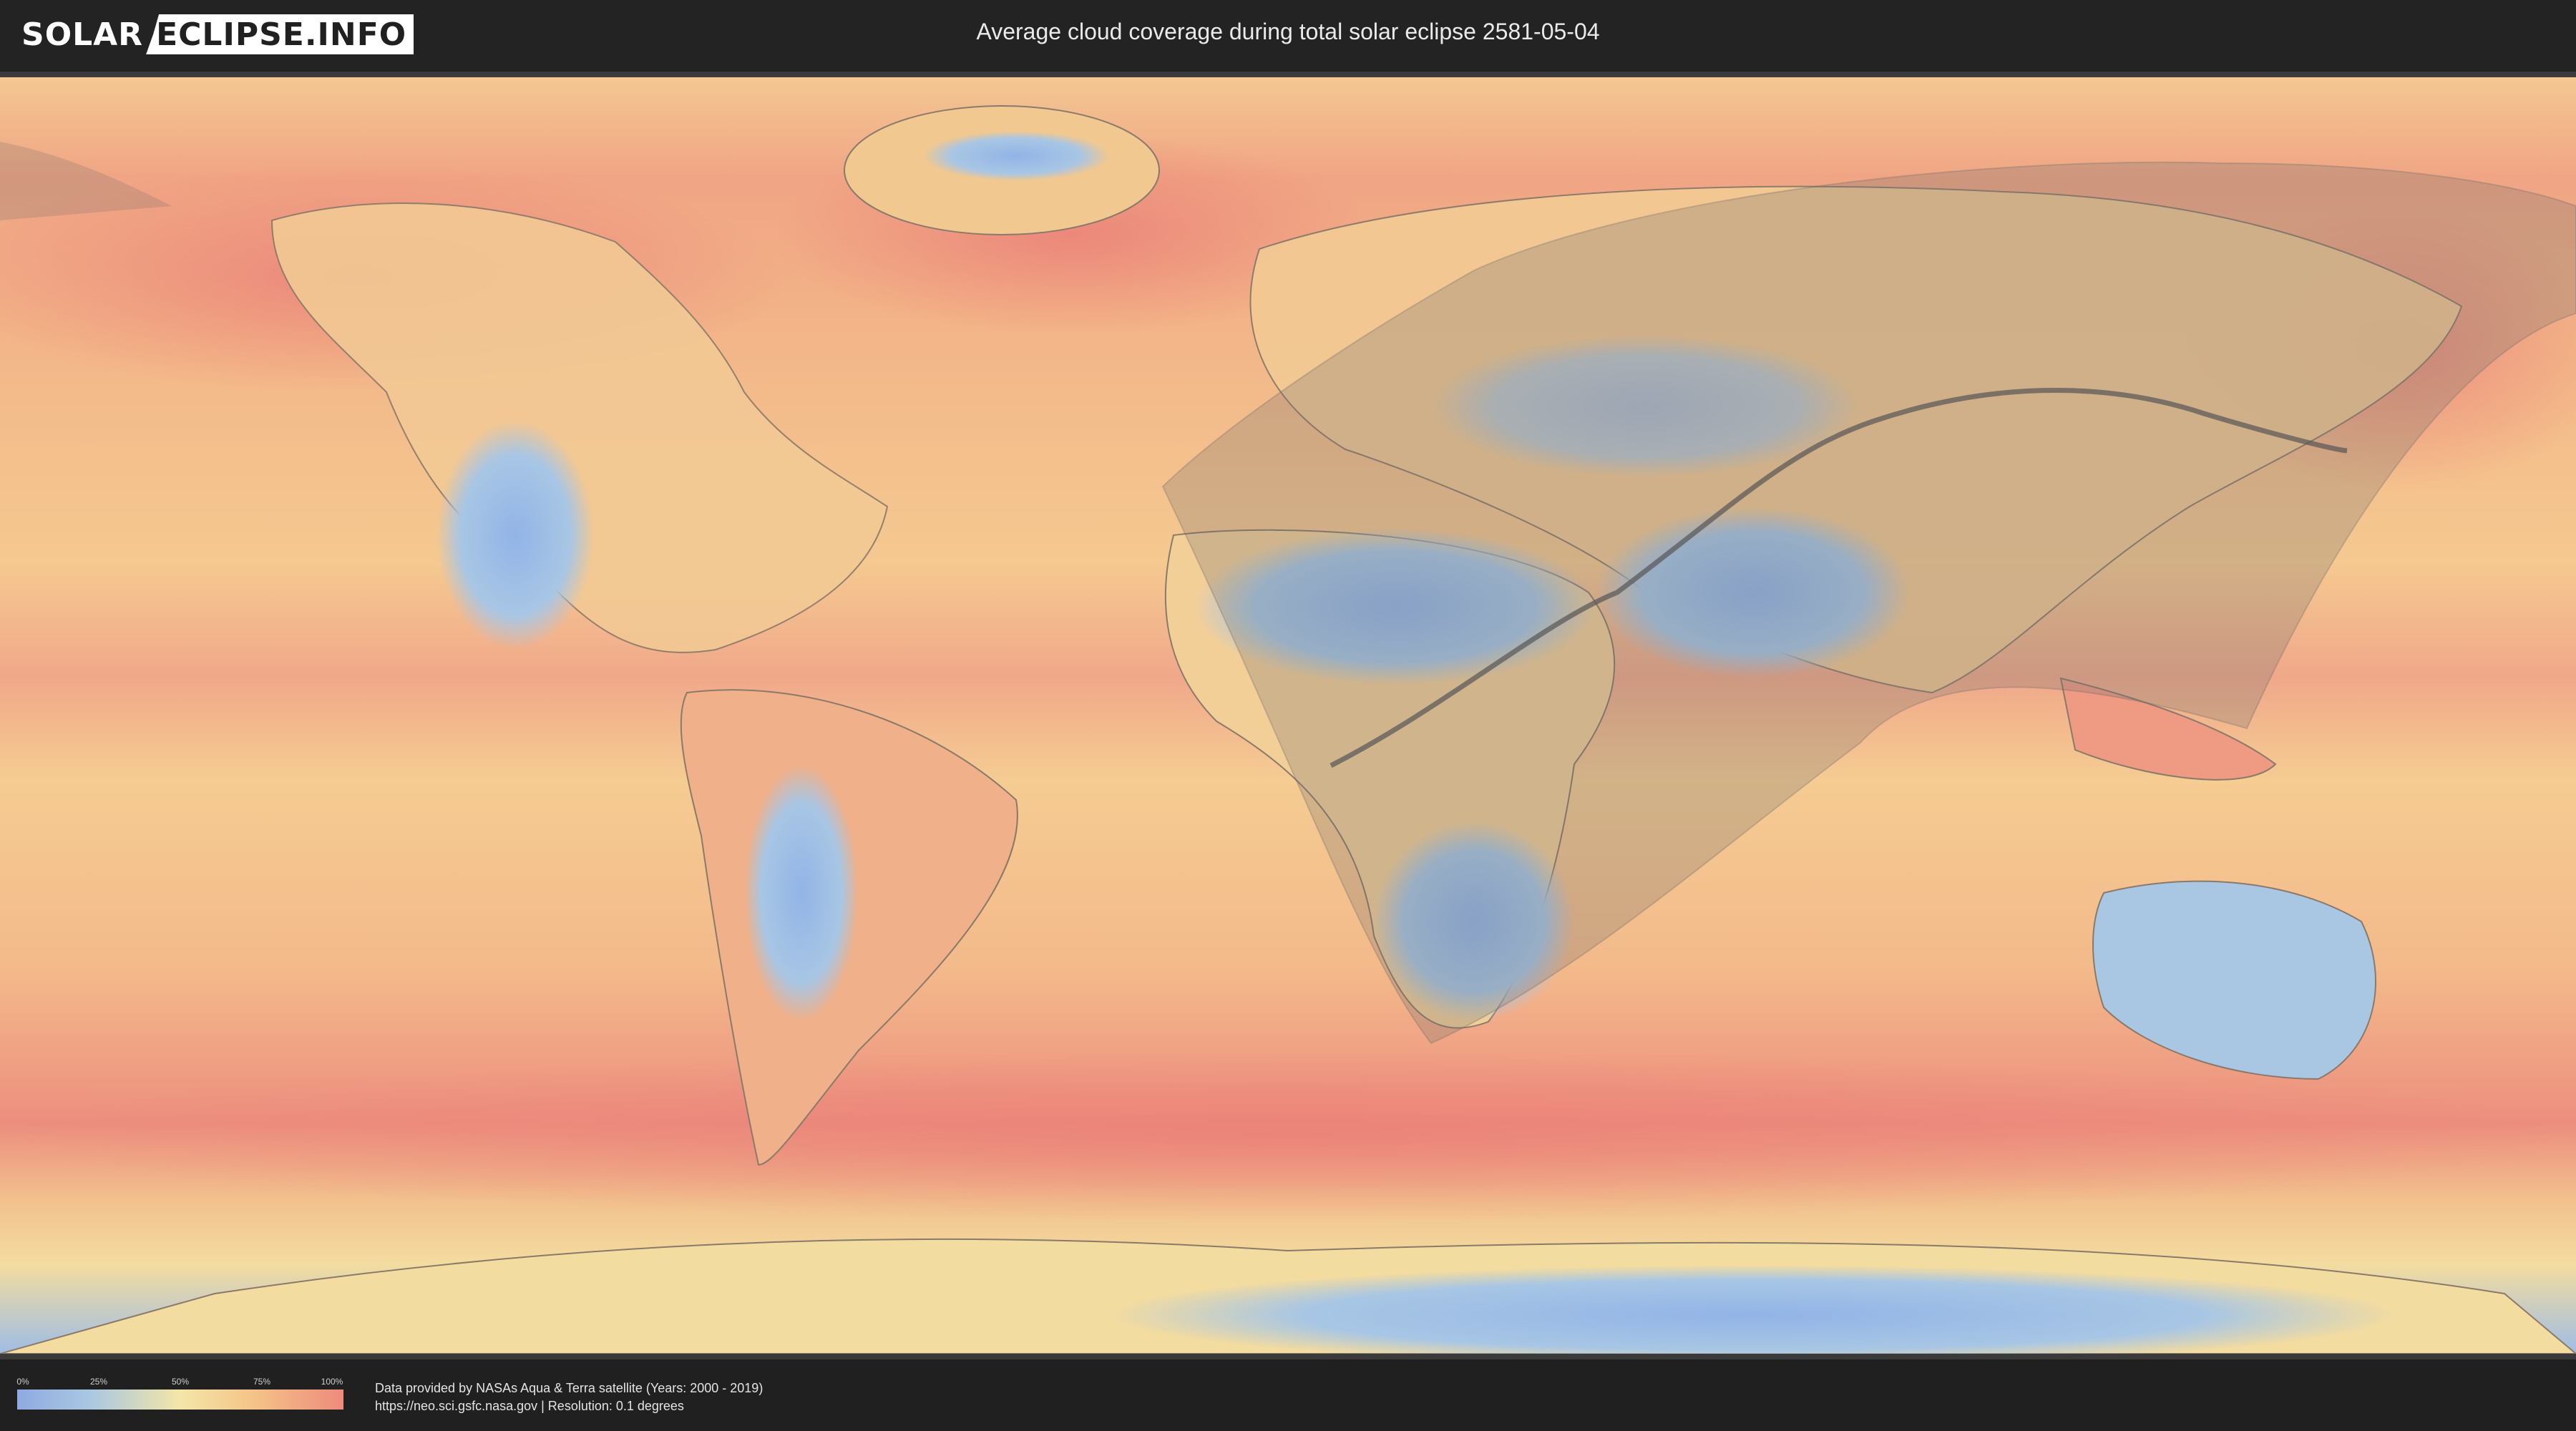  I want to click on legend-tick-50: 50%, so click(180, 1382).